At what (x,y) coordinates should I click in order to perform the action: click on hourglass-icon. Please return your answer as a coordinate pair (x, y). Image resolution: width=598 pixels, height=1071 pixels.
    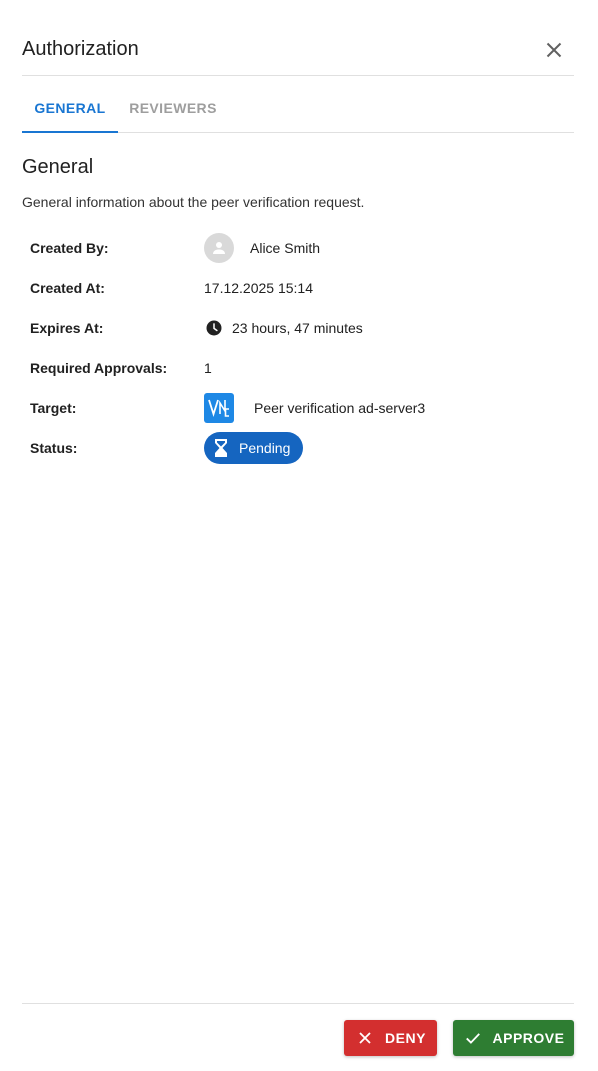
    Looking at the image, I should click on (221, 448).